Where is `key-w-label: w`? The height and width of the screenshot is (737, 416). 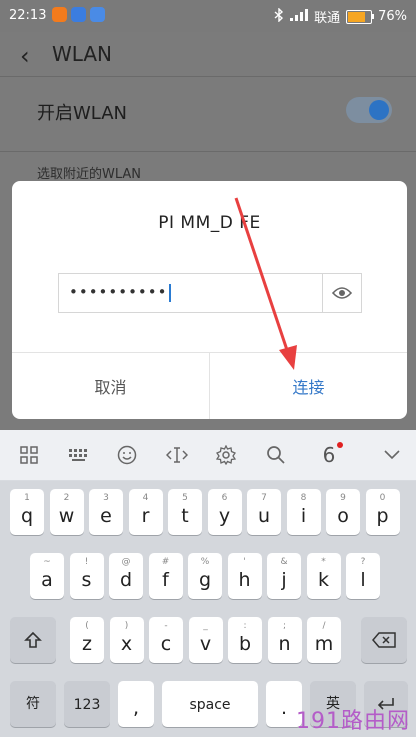 key-w-label: w is located at coordinates (66, 516).